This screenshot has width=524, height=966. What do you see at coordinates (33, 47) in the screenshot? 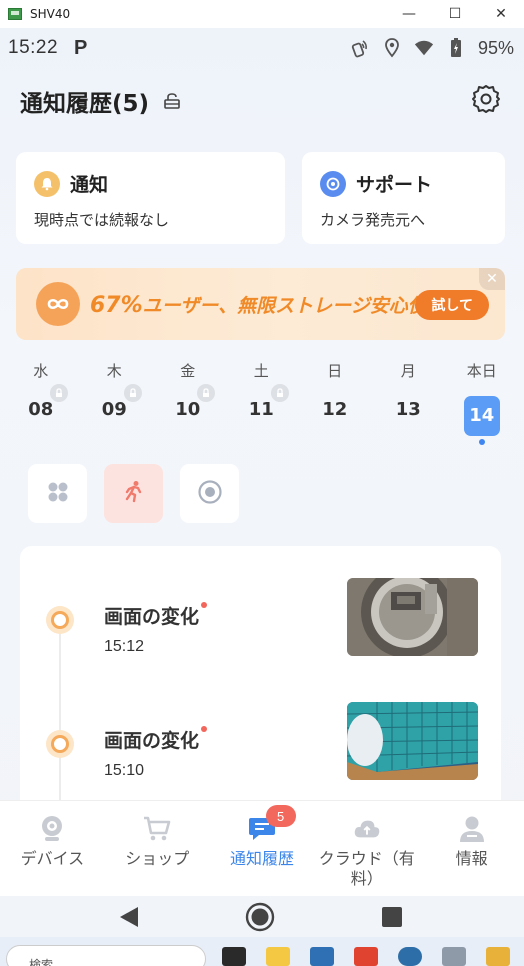
I see `status-time: 15:22` at bounding box center [33, 47].